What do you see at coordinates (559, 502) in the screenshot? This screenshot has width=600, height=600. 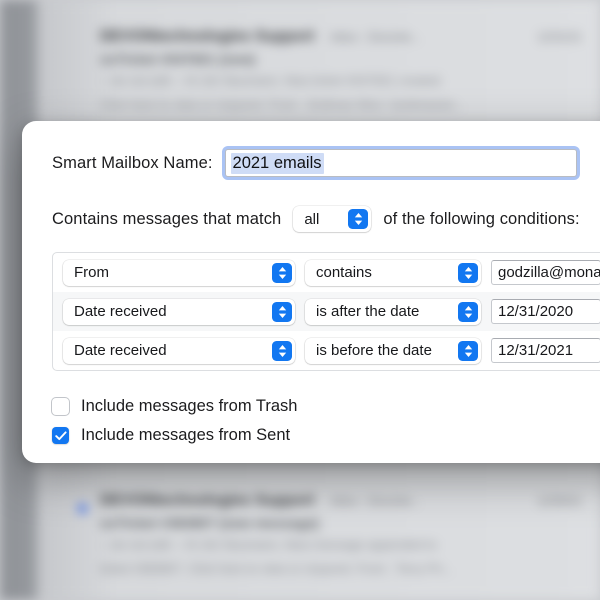 I see `message-date: 12/30/21` at bounding box center [559, 502].